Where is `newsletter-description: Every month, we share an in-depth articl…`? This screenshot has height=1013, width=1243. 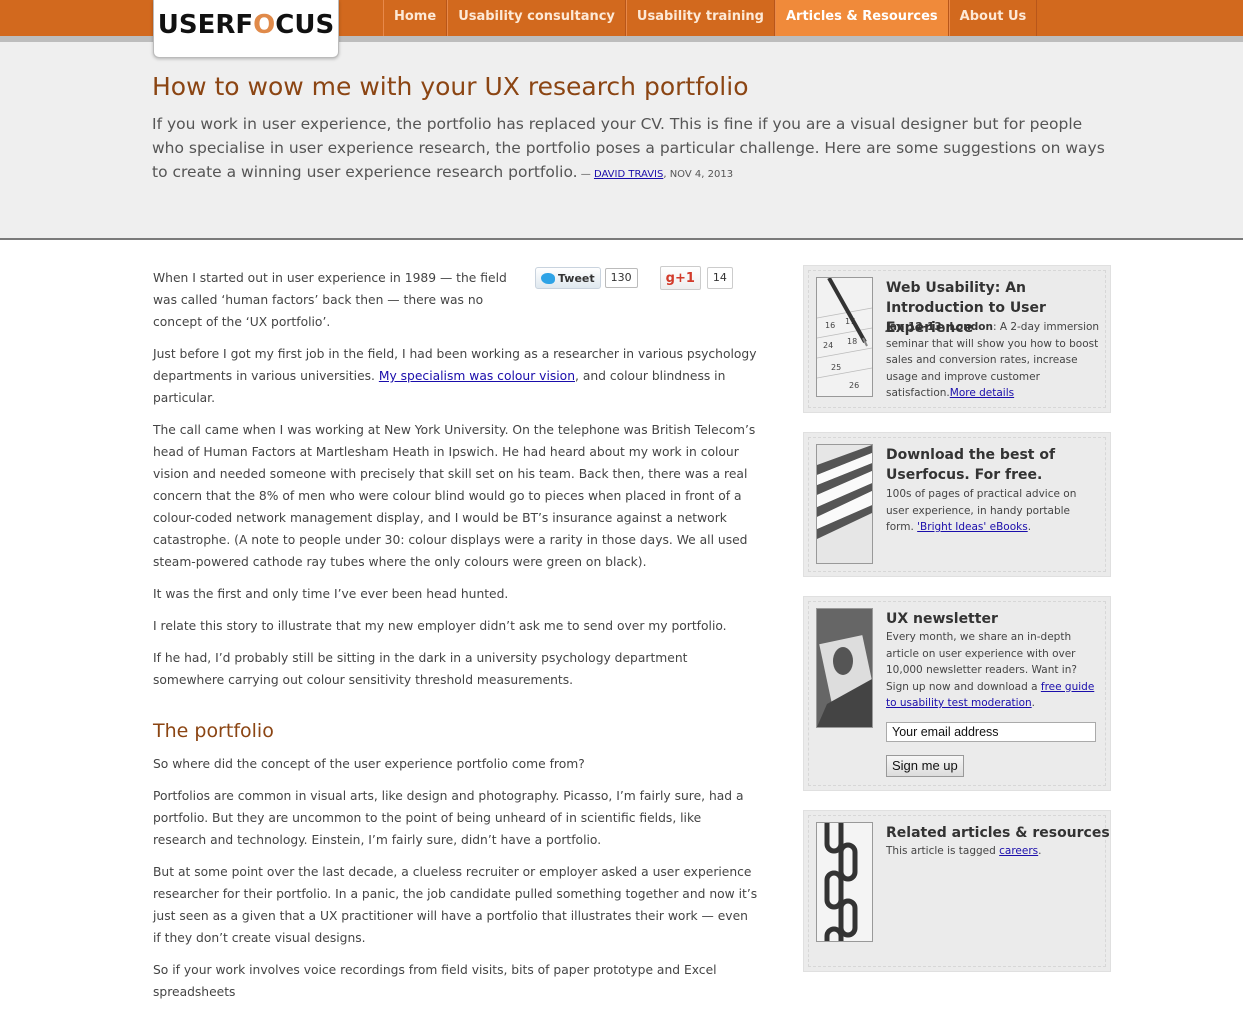 newsletter-description: Every month, we share an in-depth articl… is located at coordinates (990, 670).